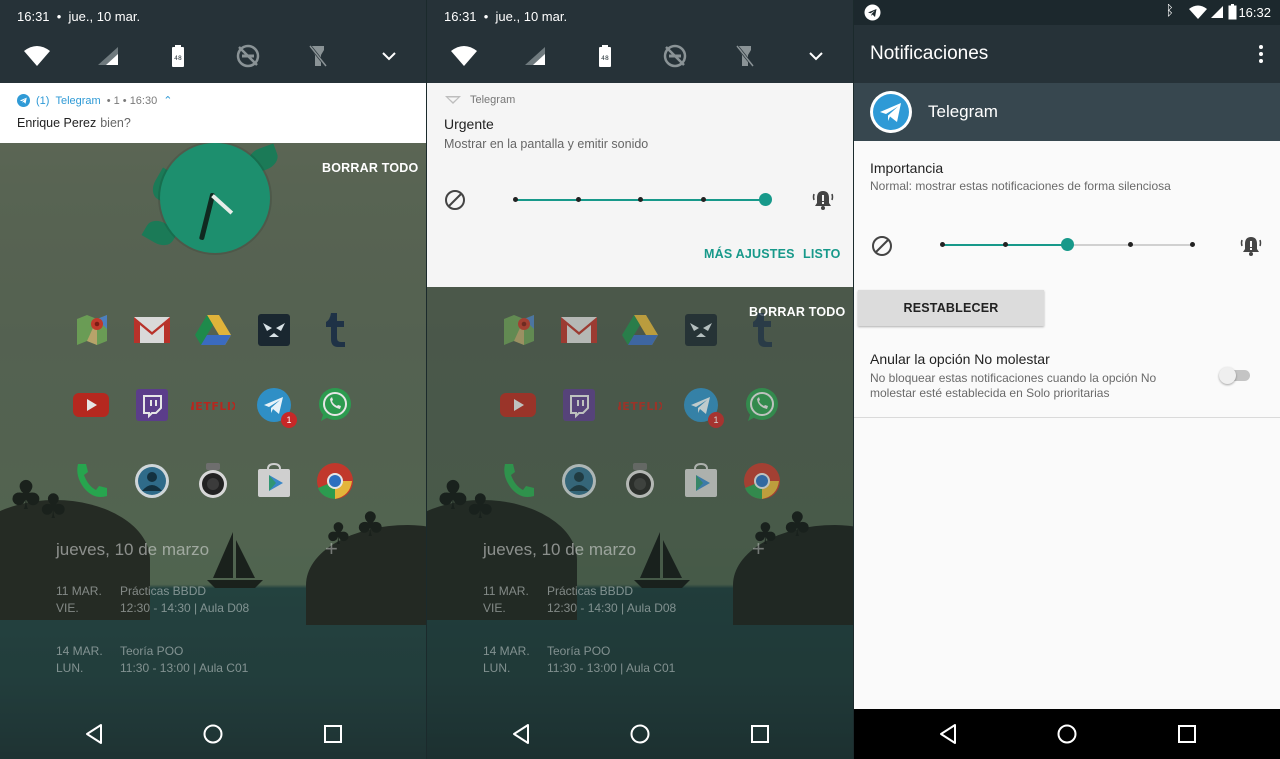 The height and width of the screenshot is (759, 1280). Describe the element at coordinates (213, 56) in the screenshot. I see `quick-settings-row: 48` at that location.